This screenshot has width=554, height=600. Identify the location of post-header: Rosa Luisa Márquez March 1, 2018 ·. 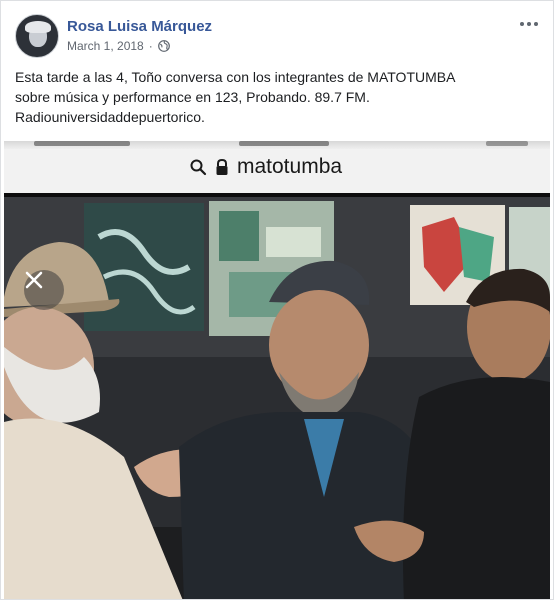
(277, 33).